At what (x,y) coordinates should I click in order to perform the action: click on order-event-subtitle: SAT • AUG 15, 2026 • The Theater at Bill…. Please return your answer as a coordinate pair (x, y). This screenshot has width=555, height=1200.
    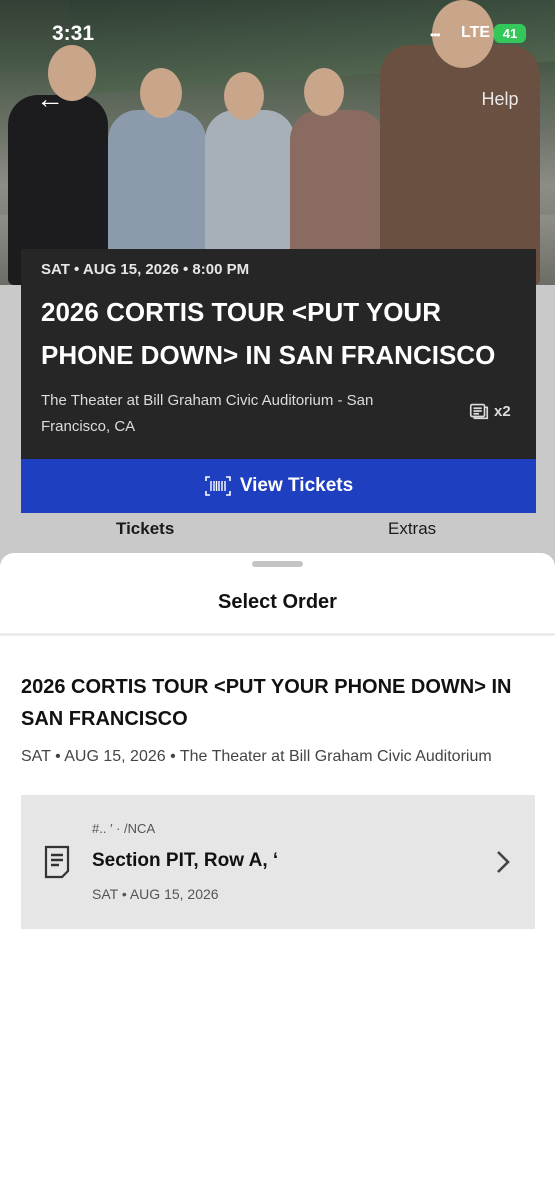
    Looking at the image, I should click on (256, 756).